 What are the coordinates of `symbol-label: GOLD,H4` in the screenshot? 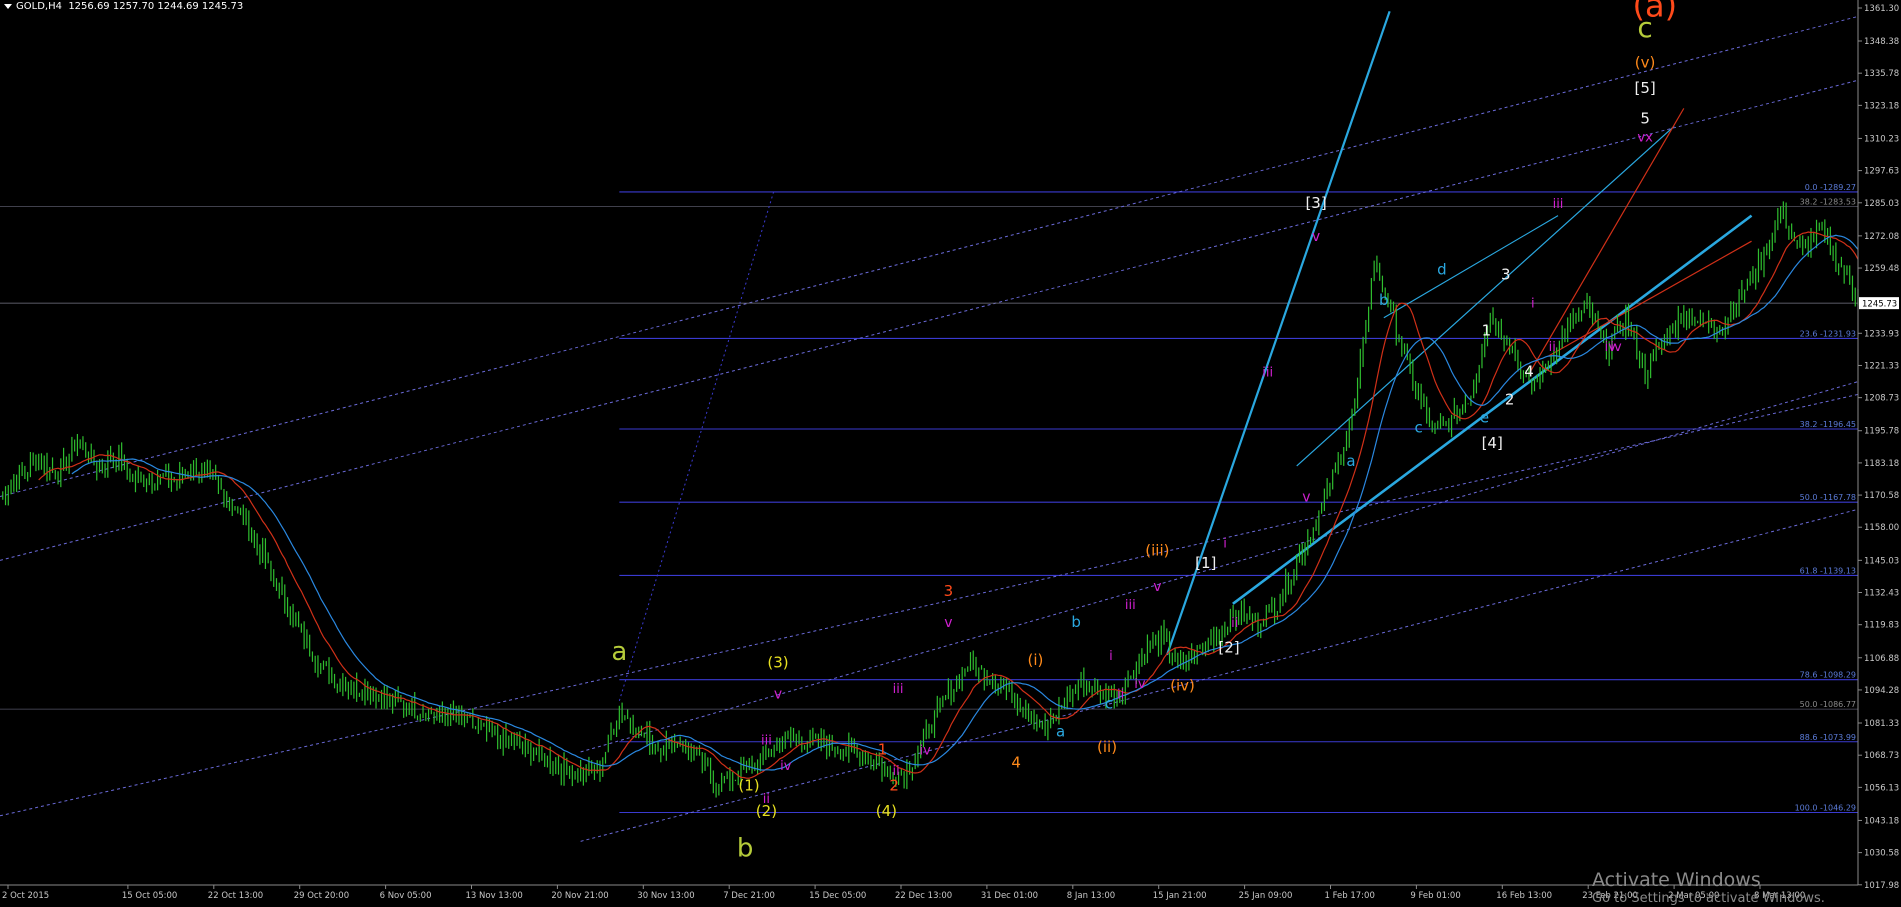 It's located at (39, 6).